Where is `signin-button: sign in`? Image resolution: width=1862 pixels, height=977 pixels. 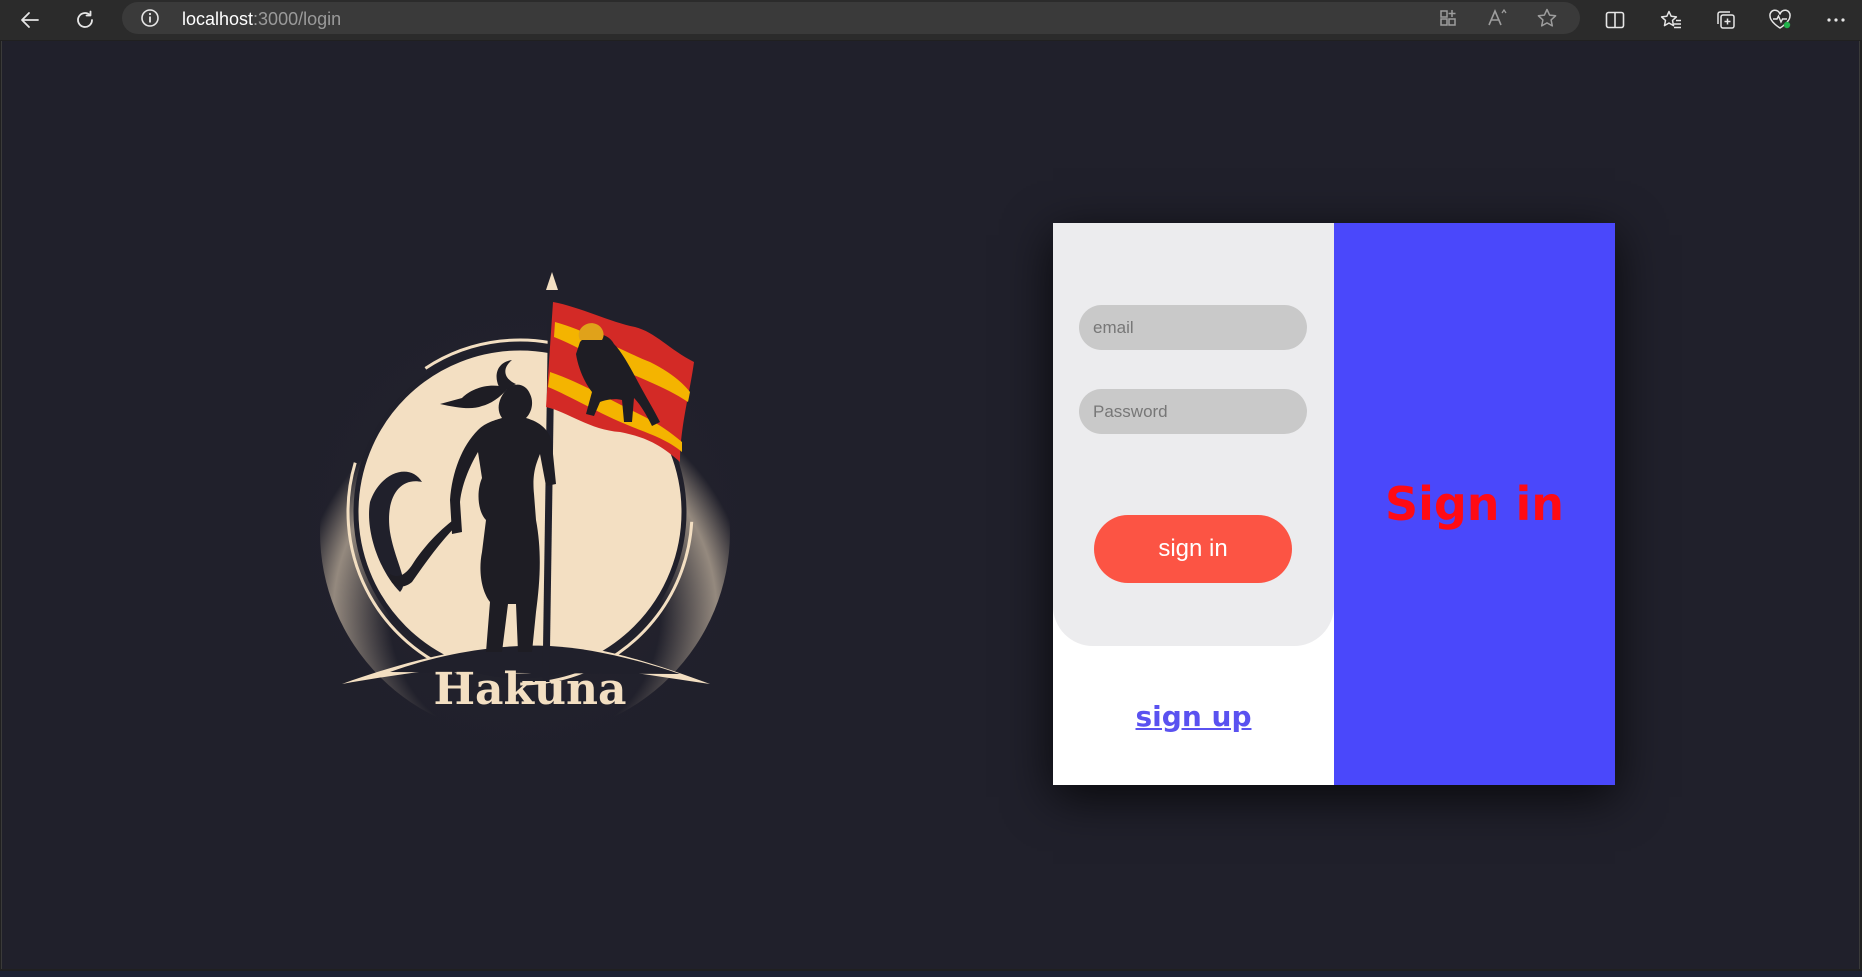 signin-button: sign in is located at coordinates (1193, 549).